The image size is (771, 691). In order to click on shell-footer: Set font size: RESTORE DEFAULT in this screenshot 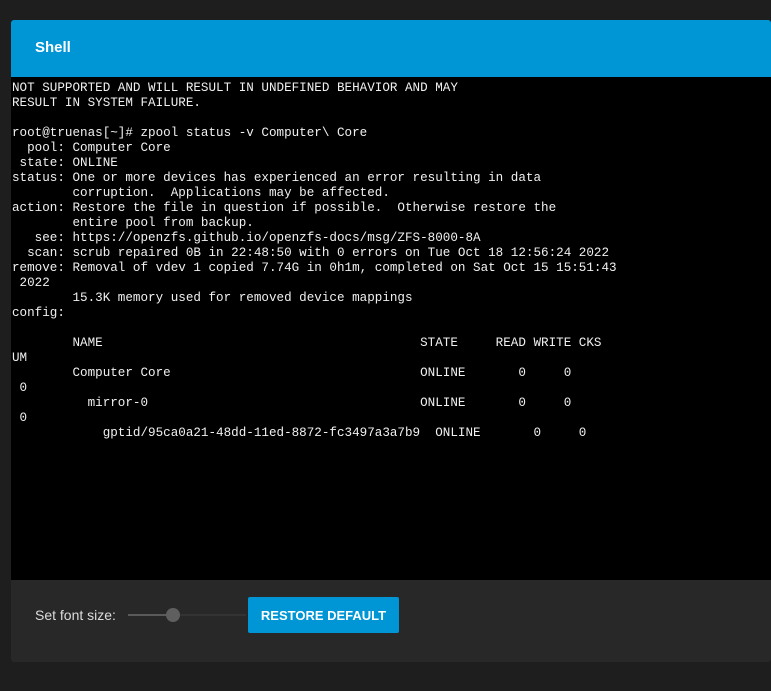, I will do `click(391, 621)`.